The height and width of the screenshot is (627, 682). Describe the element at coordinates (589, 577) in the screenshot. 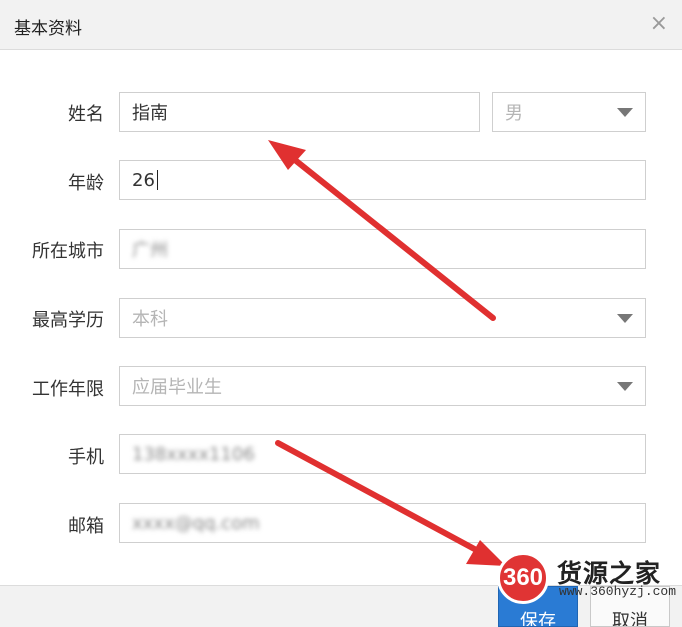

I see `site-watermark: 360 货源之家 www.360hyzj.com` at that location.